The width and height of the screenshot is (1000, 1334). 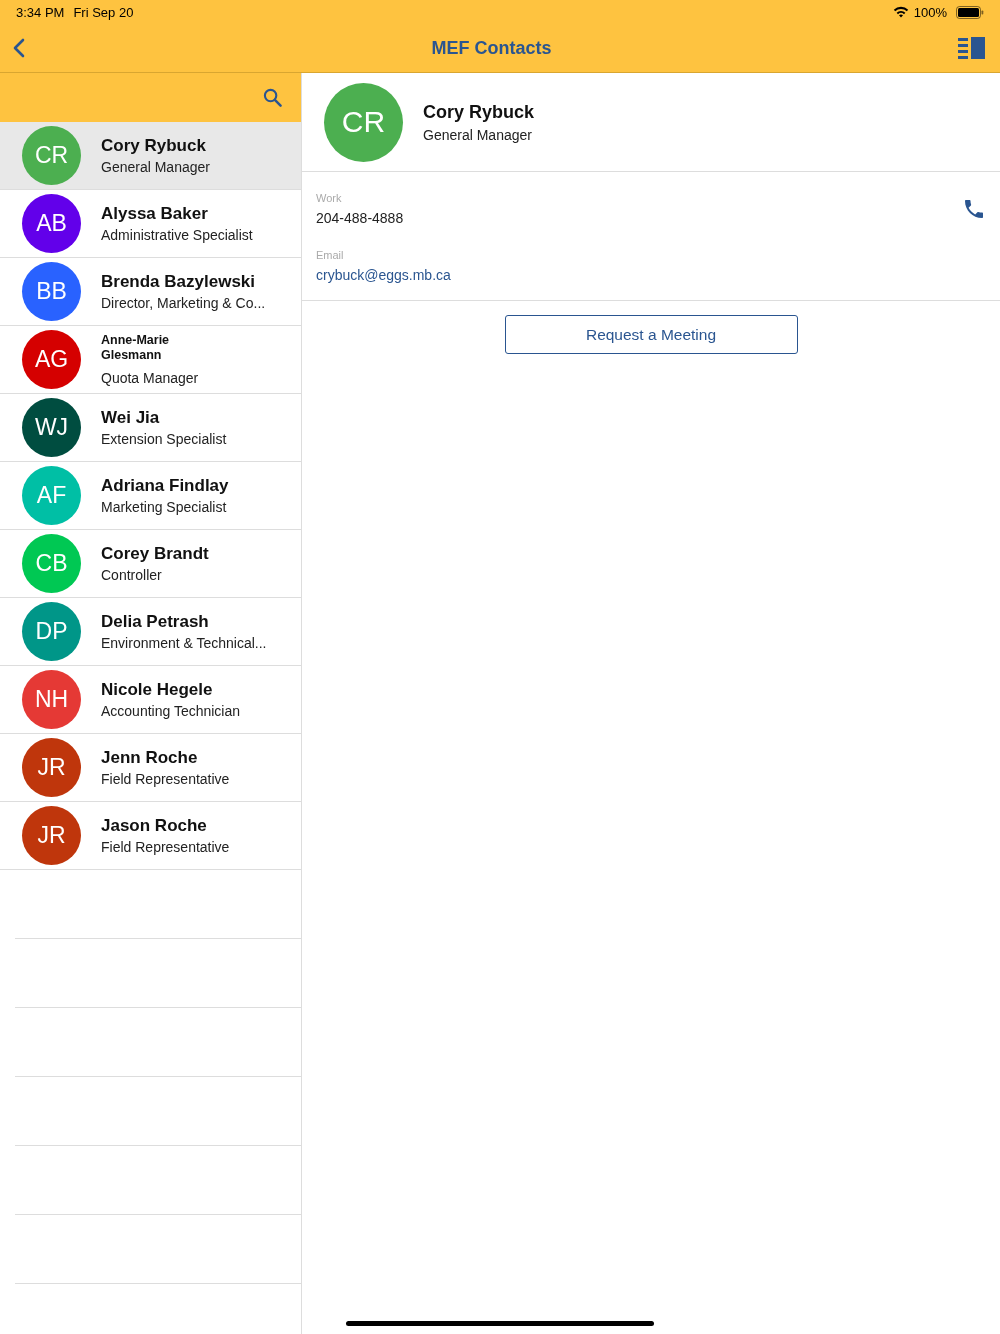 What do you see at coordinates (360, 217) in the screenshot?
I see `phone-number: 204-488-4888` at bounding box center [360, 217].